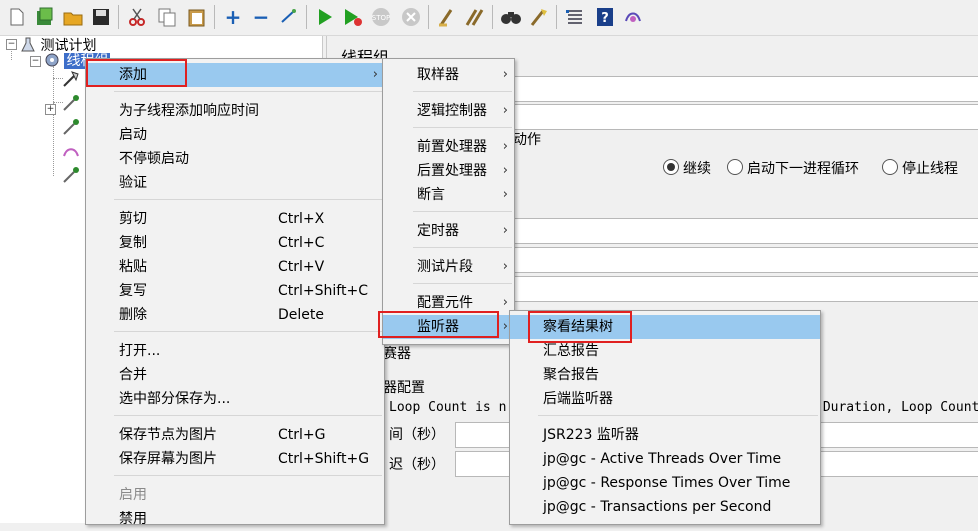 This screenshot has height=531, width=978. What do you see at coordinates (235, 291) in the screenshot?
I see `menu-item-duplicate: 复写 Ctrl+Shift+C` at bounding box center [235, 291].